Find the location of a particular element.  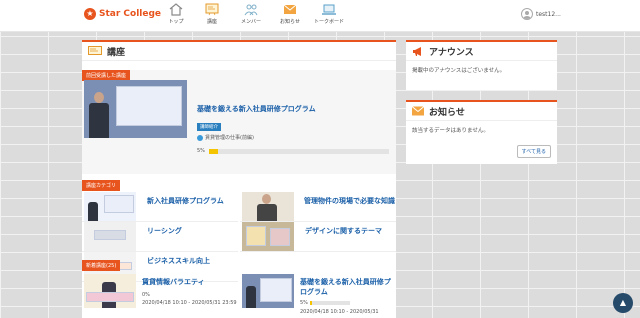

category-label: 新入社員研修プログラム is located at coordinates (185, 201).